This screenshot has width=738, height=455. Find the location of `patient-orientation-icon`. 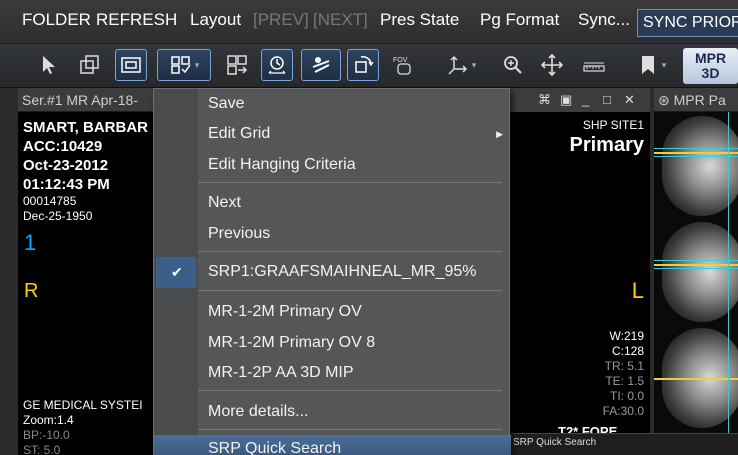

patient-orientation-icon is located at coordinates (321, 65).